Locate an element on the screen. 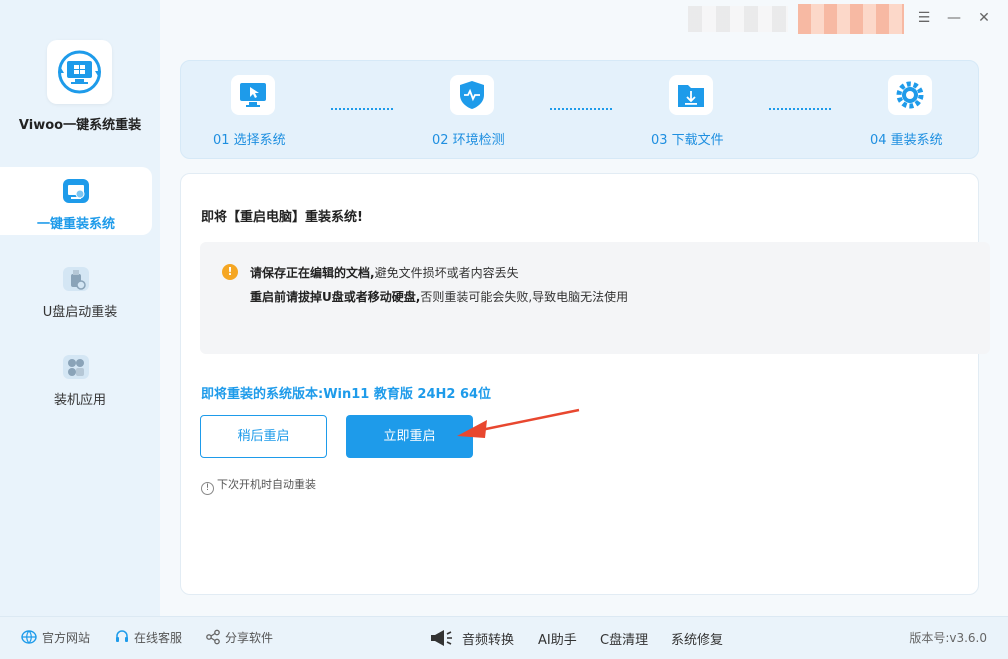 The image size is (1008, 659). auto-reinstall-note: ! 下次开机时自动重装 is located at coordinates (258, 485).